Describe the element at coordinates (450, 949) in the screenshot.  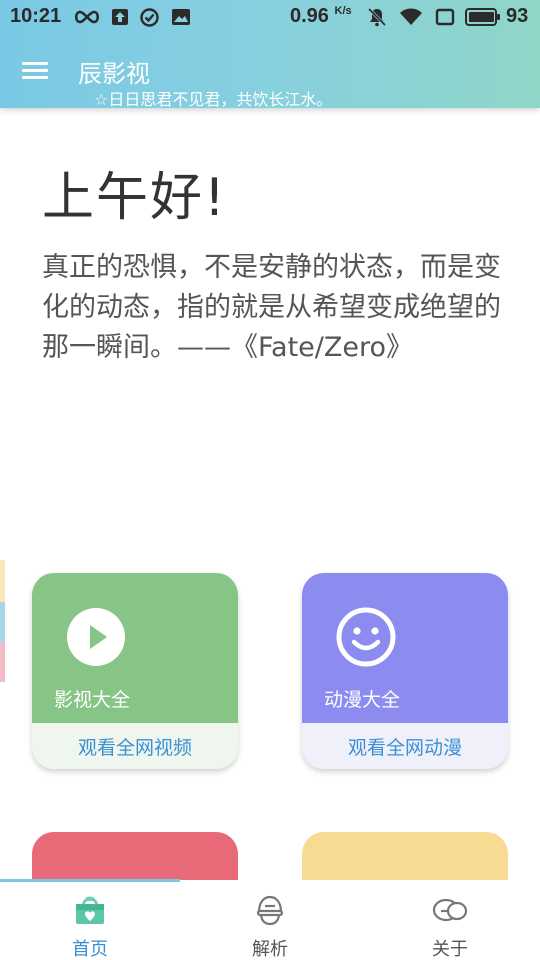
I see `nav-label-about: 关于` at that location.